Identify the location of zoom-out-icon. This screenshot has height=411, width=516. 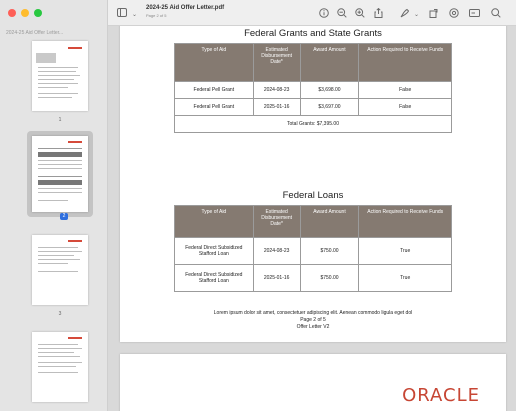
(342, 14).